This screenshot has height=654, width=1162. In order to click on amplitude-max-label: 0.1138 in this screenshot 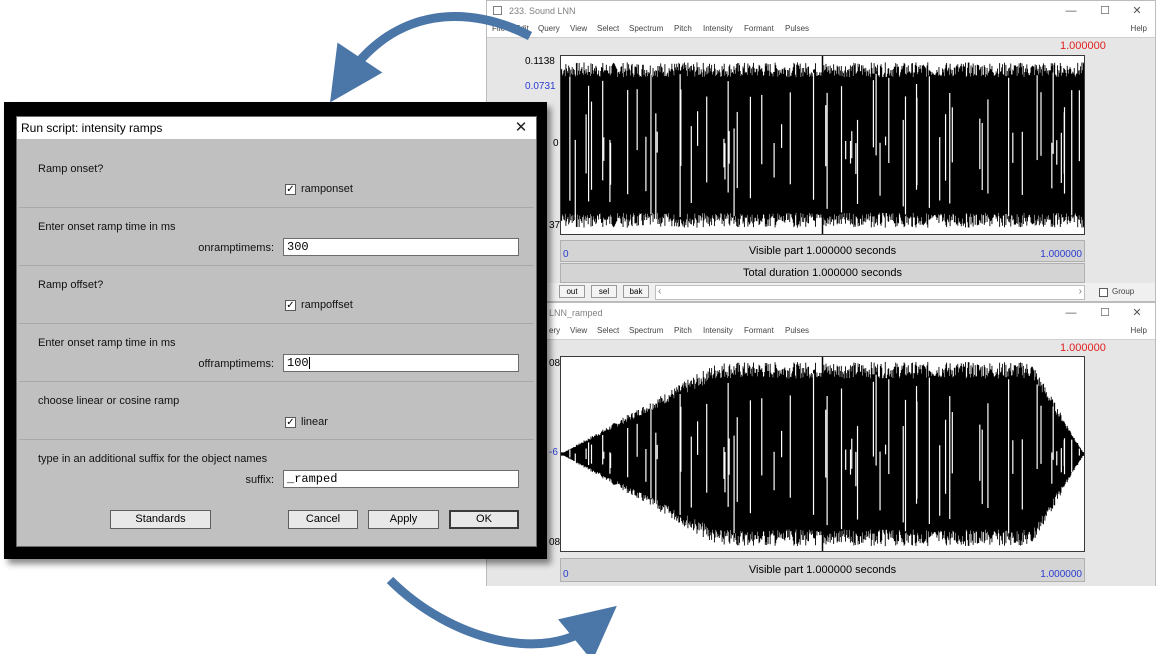, I will do `click(540, 61)`.